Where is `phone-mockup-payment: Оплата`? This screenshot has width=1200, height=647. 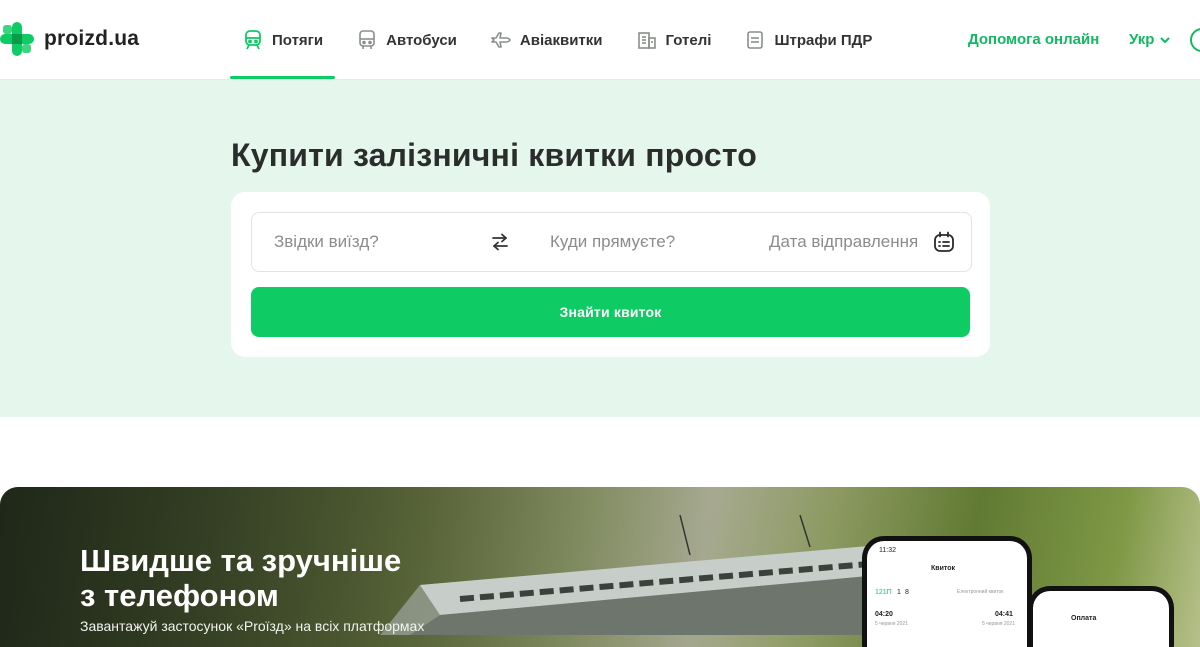 phone-mockup-payment: Оплата is located at coordinates (1101, 616).